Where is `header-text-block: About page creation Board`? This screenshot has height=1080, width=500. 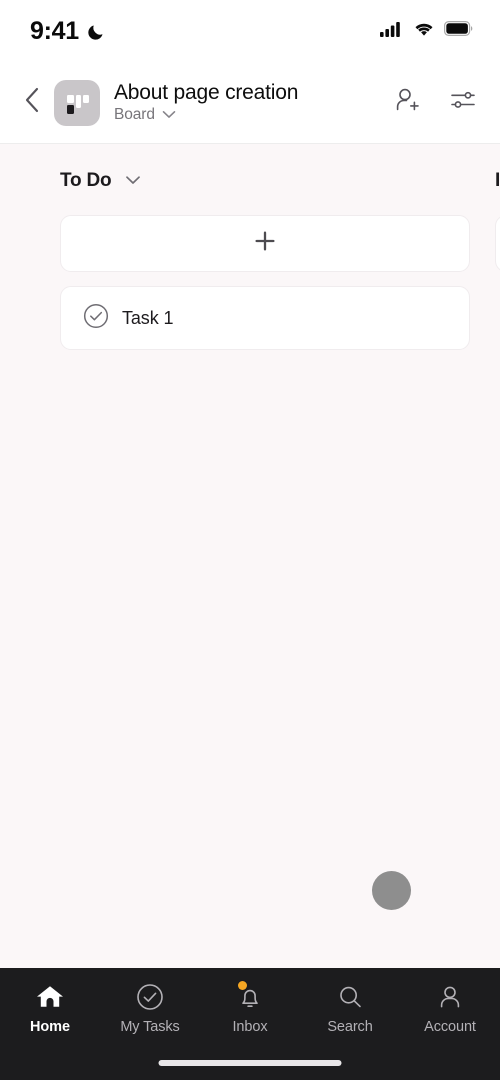 header-text-block: About page creation Board is located at coordinates (248, 102).